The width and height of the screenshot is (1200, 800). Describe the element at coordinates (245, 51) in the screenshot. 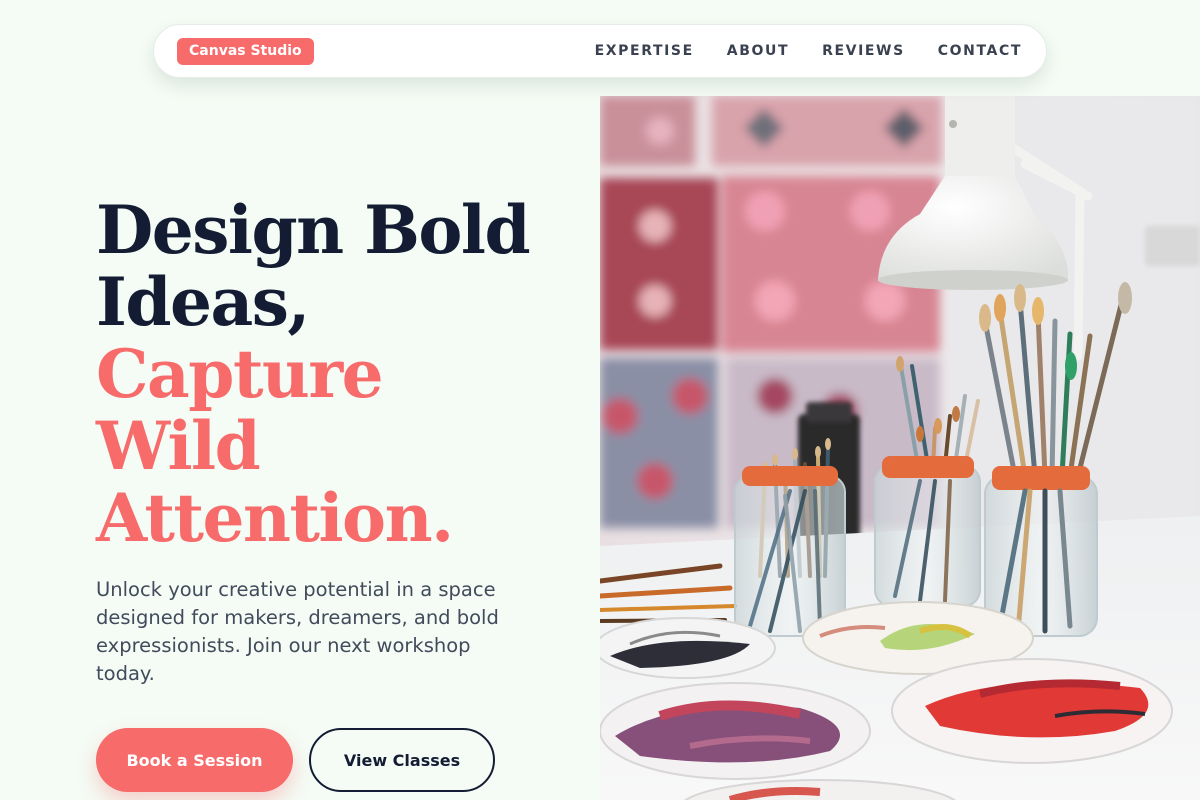

I see `brand-logo: Canvas Studio` at that location.